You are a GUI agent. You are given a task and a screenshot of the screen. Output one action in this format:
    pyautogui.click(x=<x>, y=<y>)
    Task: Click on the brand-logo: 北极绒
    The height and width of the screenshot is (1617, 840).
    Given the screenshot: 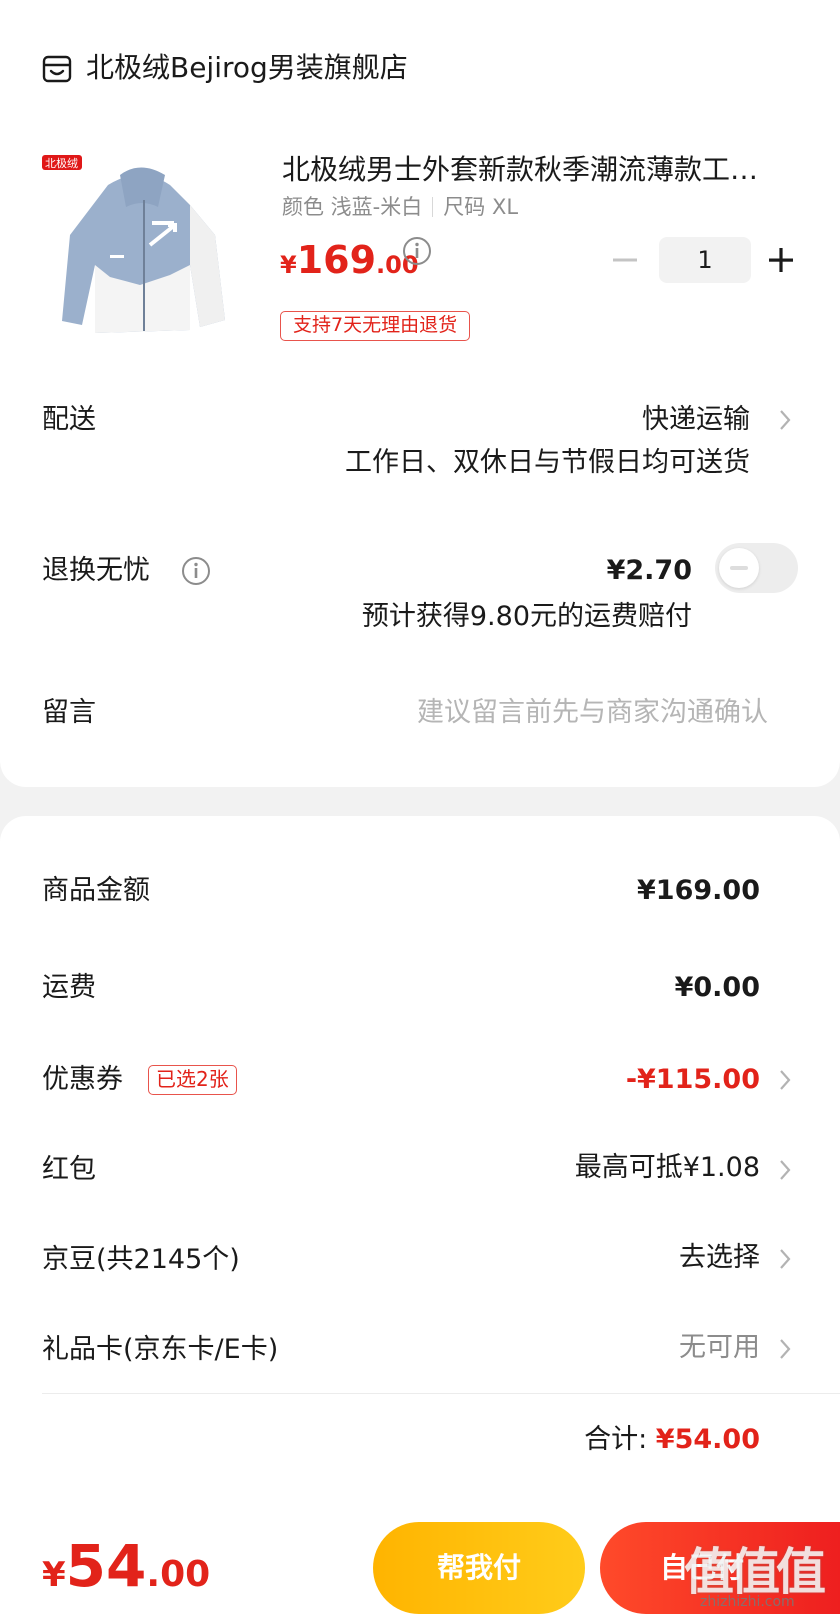 What is the action you would take?
    pyautogui.click(x=61, y=163)
    